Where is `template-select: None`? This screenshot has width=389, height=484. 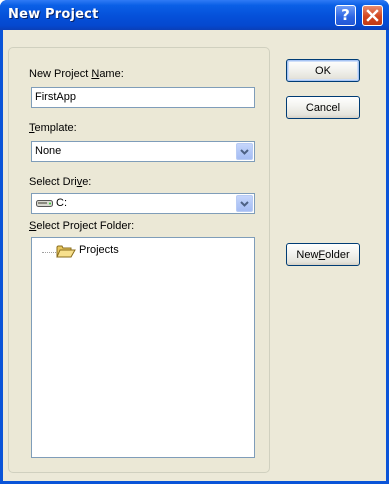 template-select: None is located at coordinates (143, 151).